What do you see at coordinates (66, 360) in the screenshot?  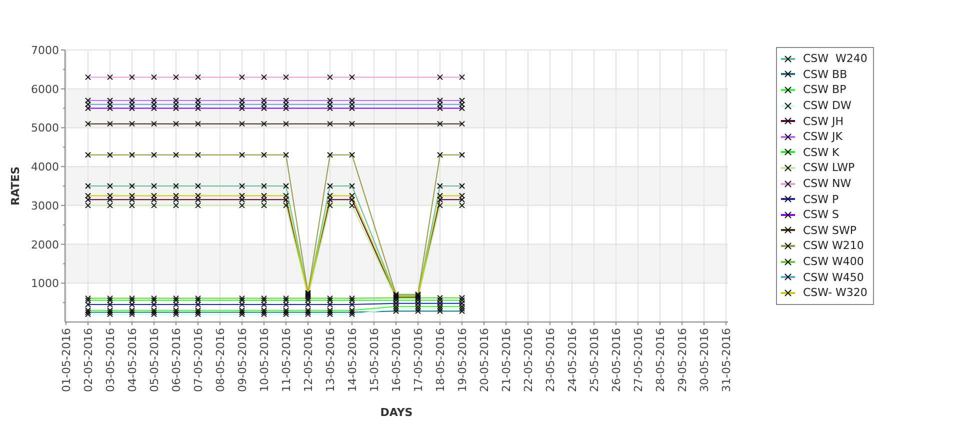 I see `x-tick-label: 01-05-2016` at bounding box center [66, 360].